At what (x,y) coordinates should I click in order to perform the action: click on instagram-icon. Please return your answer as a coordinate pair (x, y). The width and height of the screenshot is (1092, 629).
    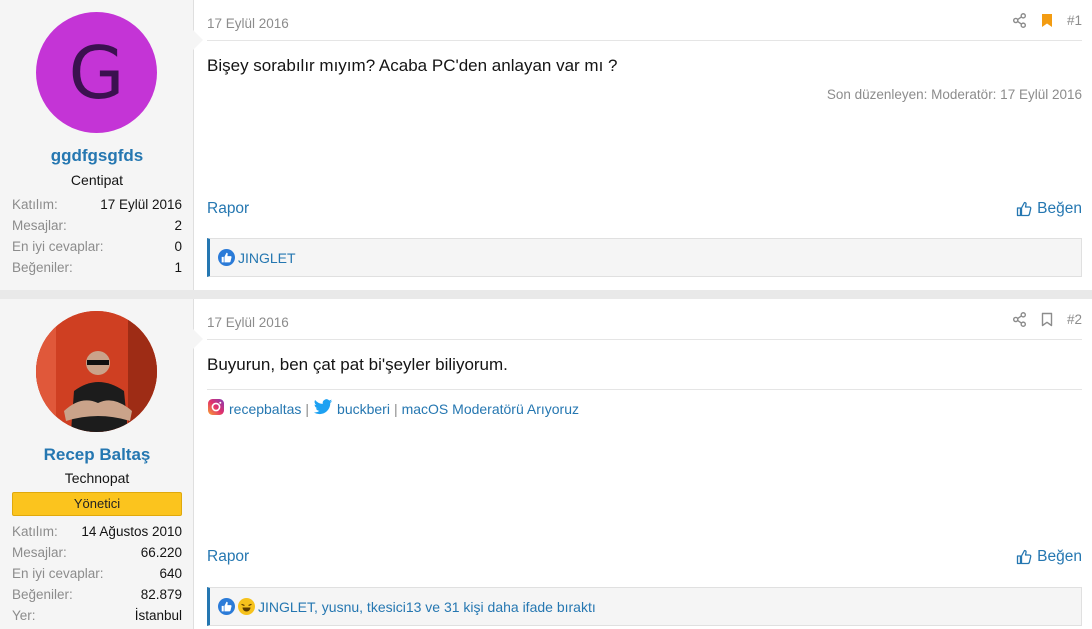
    Looking at the image, I should click on (216, 408).